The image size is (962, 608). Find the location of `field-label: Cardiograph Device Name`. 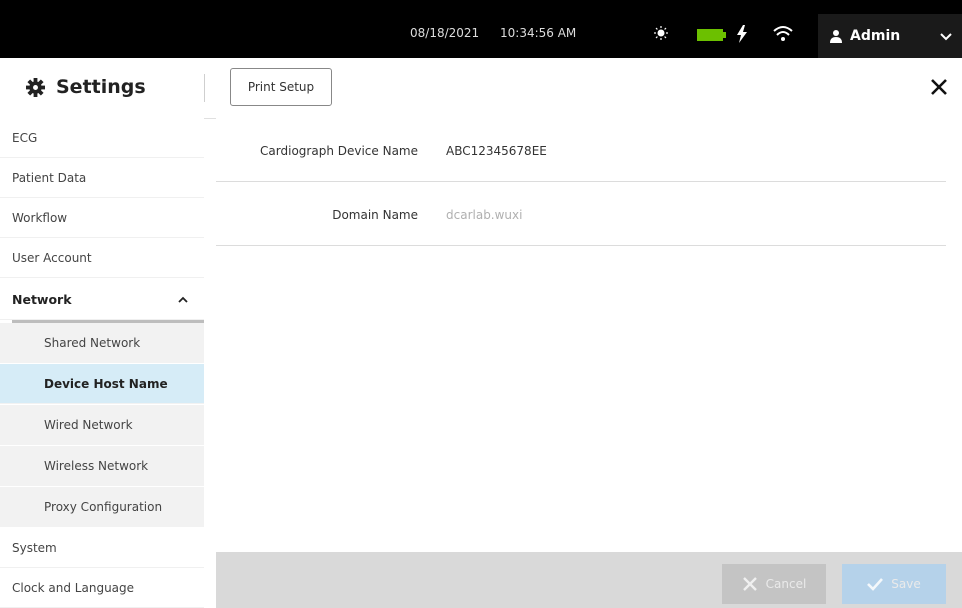

field-label: Cardiograph Device Name is located at coordinates (339, 151).